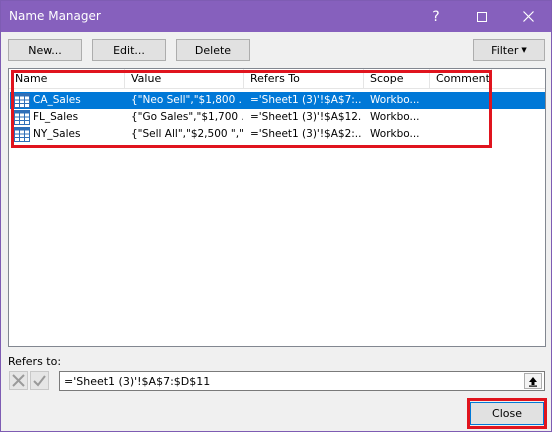 This screenshot has width=552, height=432. I want to click on row-name: FL_Sales, so click(56, 117).